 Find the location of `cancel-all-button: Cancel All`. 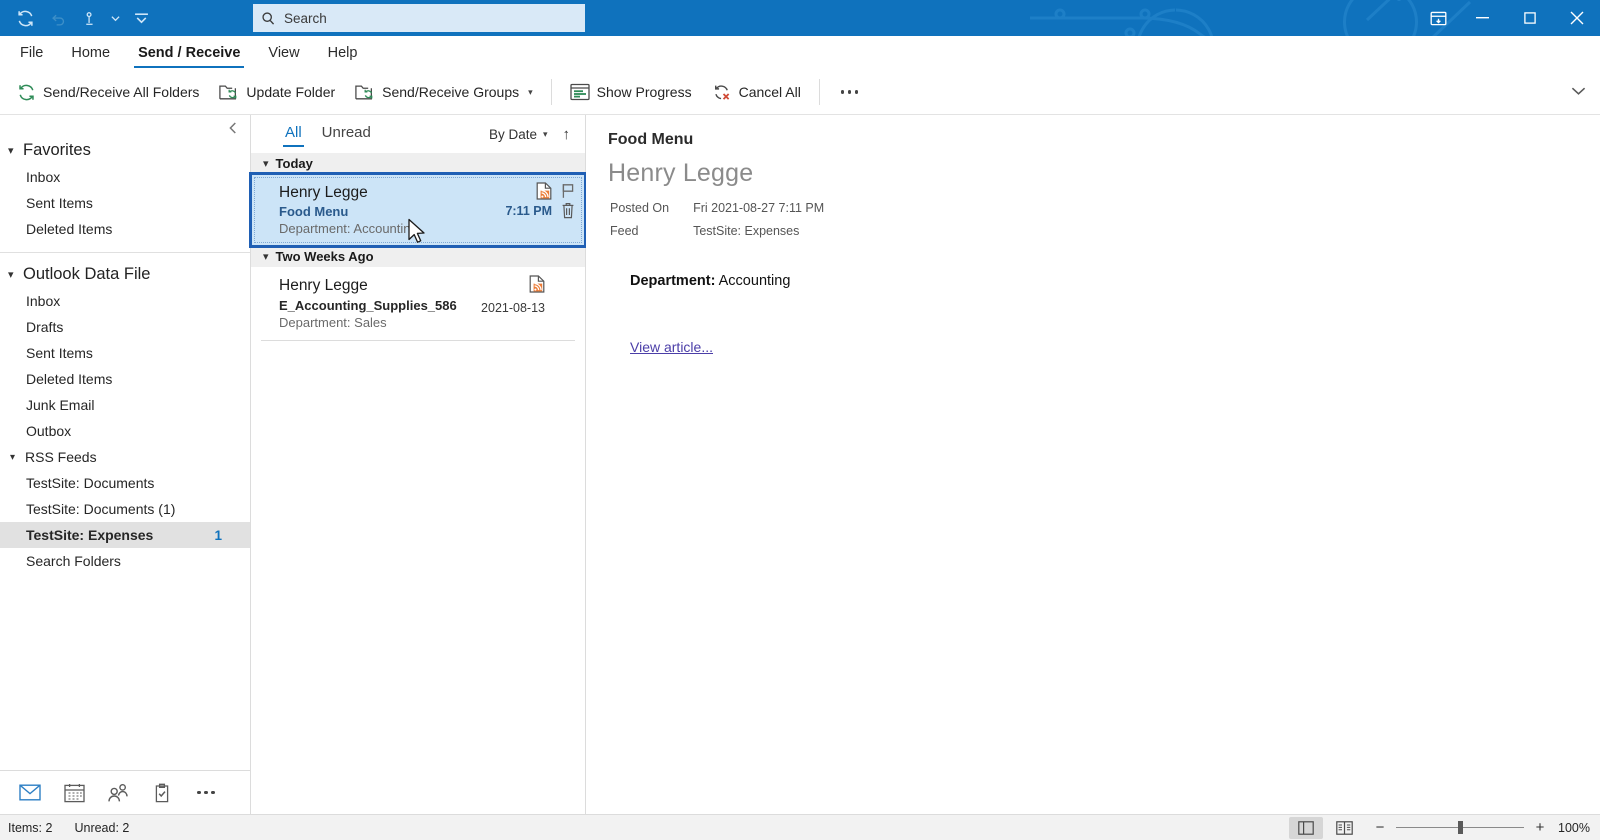

cancel-all-button: Cancel All is located at coordinates (756, 92).